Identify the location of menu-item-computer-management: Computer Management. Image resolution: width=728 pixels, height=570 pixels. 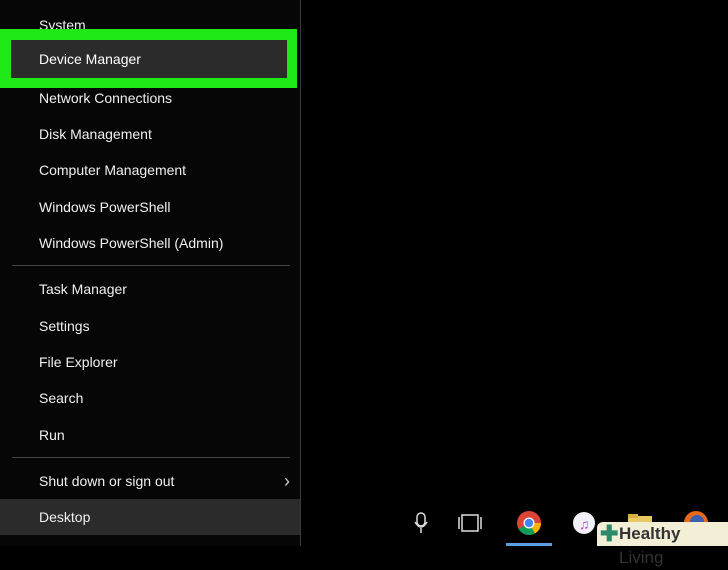
(150, 170).